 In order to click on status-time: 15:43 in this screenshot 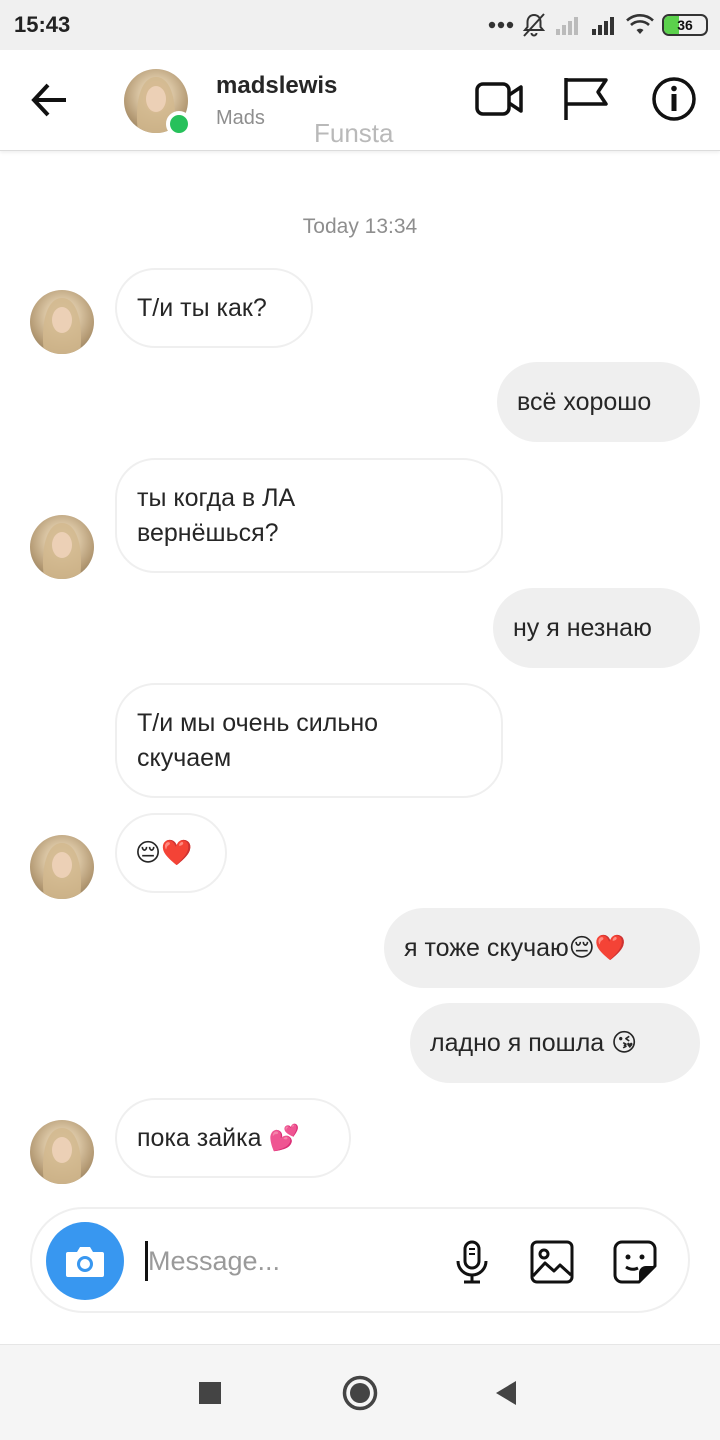, I will do `click(42, 24)`.